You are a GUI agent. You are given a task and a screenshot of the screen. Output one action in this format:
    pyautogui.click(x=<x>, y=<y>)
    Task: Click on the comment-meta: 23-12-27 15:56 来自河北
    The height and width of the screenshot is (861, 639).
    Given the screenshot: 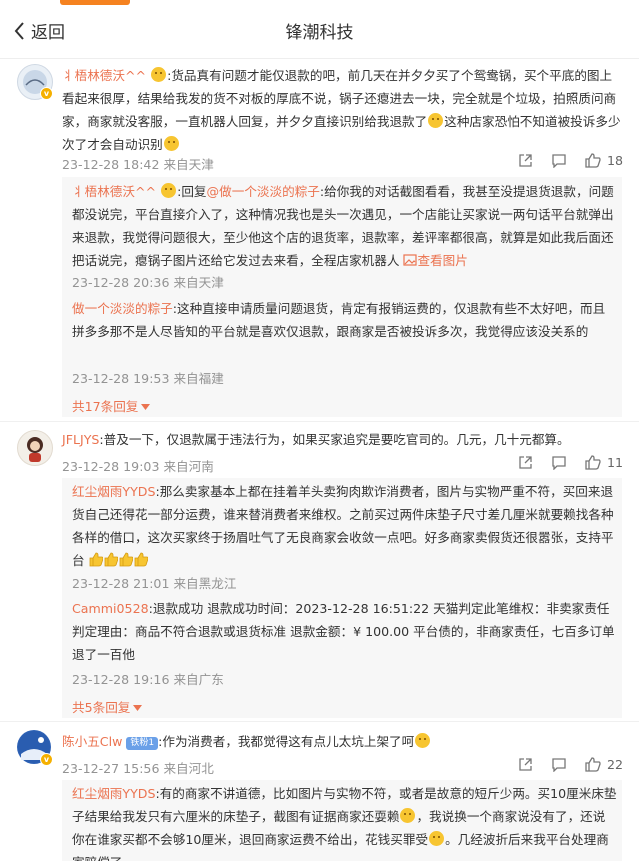 What is the action you would take?
    pyautogui.click(x=138, y=768)
    